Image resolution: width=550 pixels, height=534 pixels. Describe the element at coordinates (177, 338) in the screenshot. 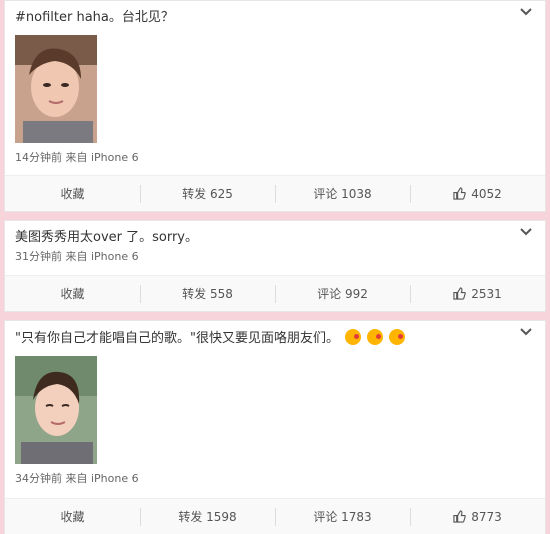

I see `post-text: "只有你自己才能唱自己的歌。"很快又要见面咯朋友们。` at that location.